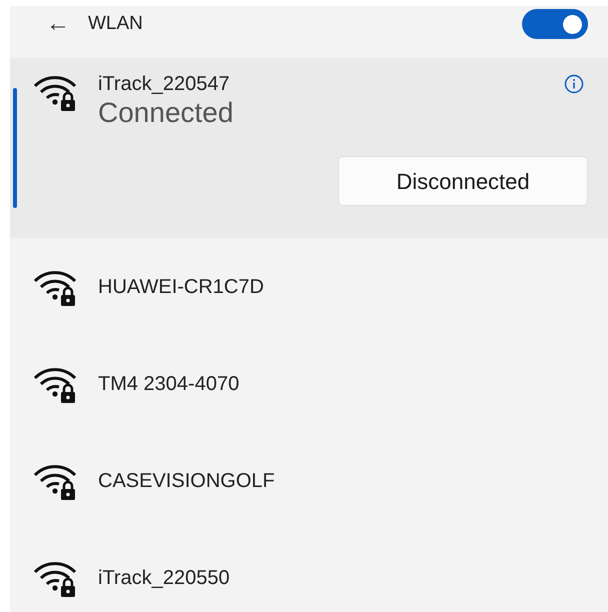  I want to click on network-item: iTrack_220550, so click(309, 570).